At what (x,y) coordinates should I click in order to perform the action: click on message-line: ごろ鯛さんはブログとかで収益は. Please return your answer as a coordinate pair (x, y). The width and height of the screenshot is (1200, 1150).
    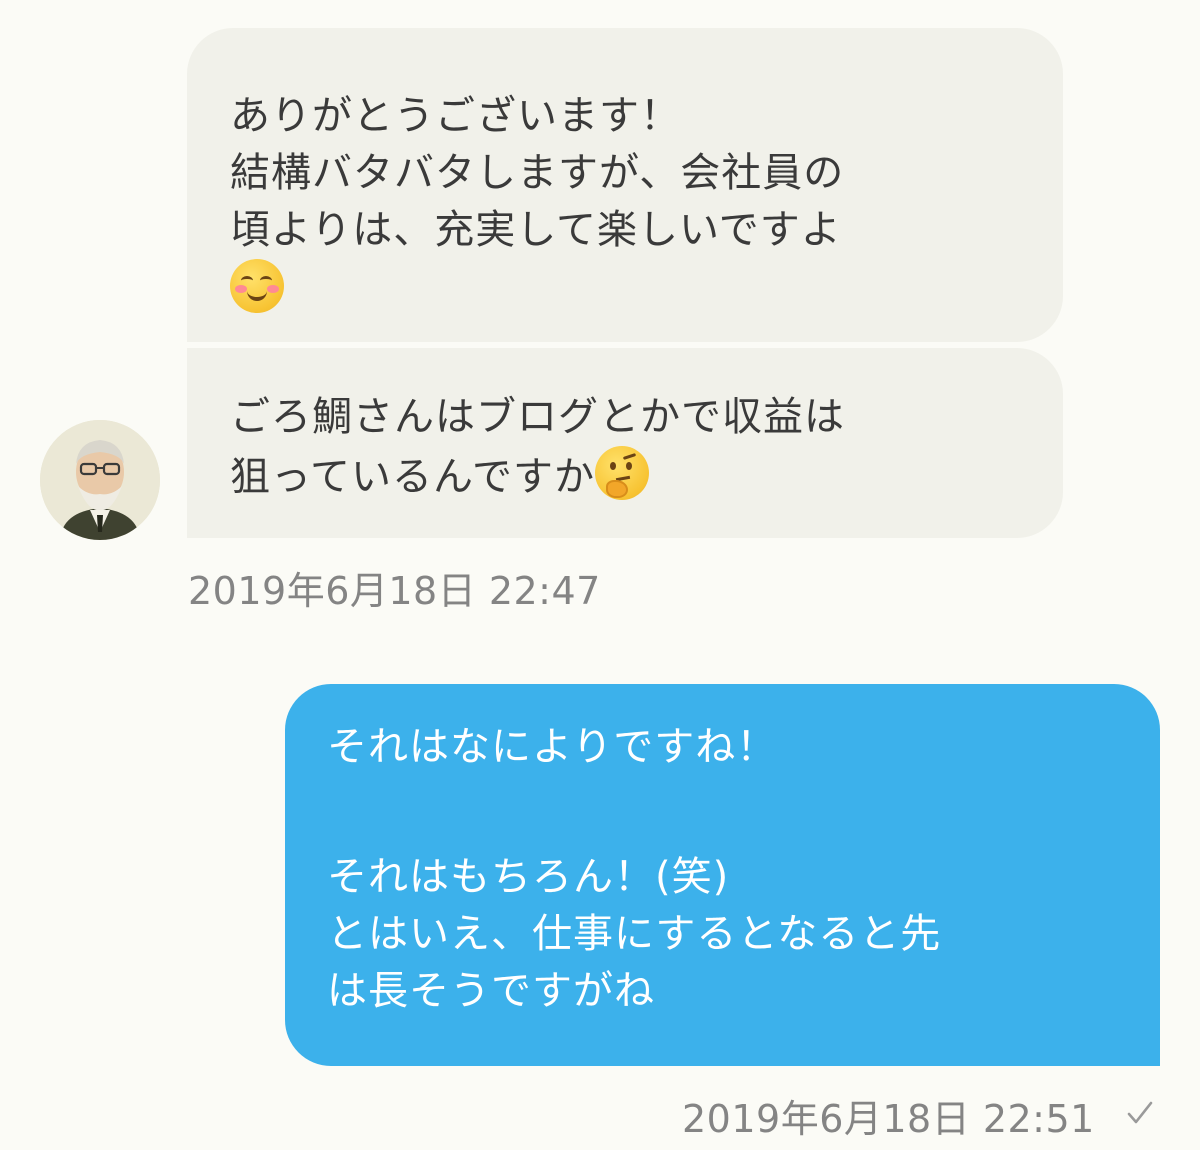
    Looking at the image, I should click on (537, 417).